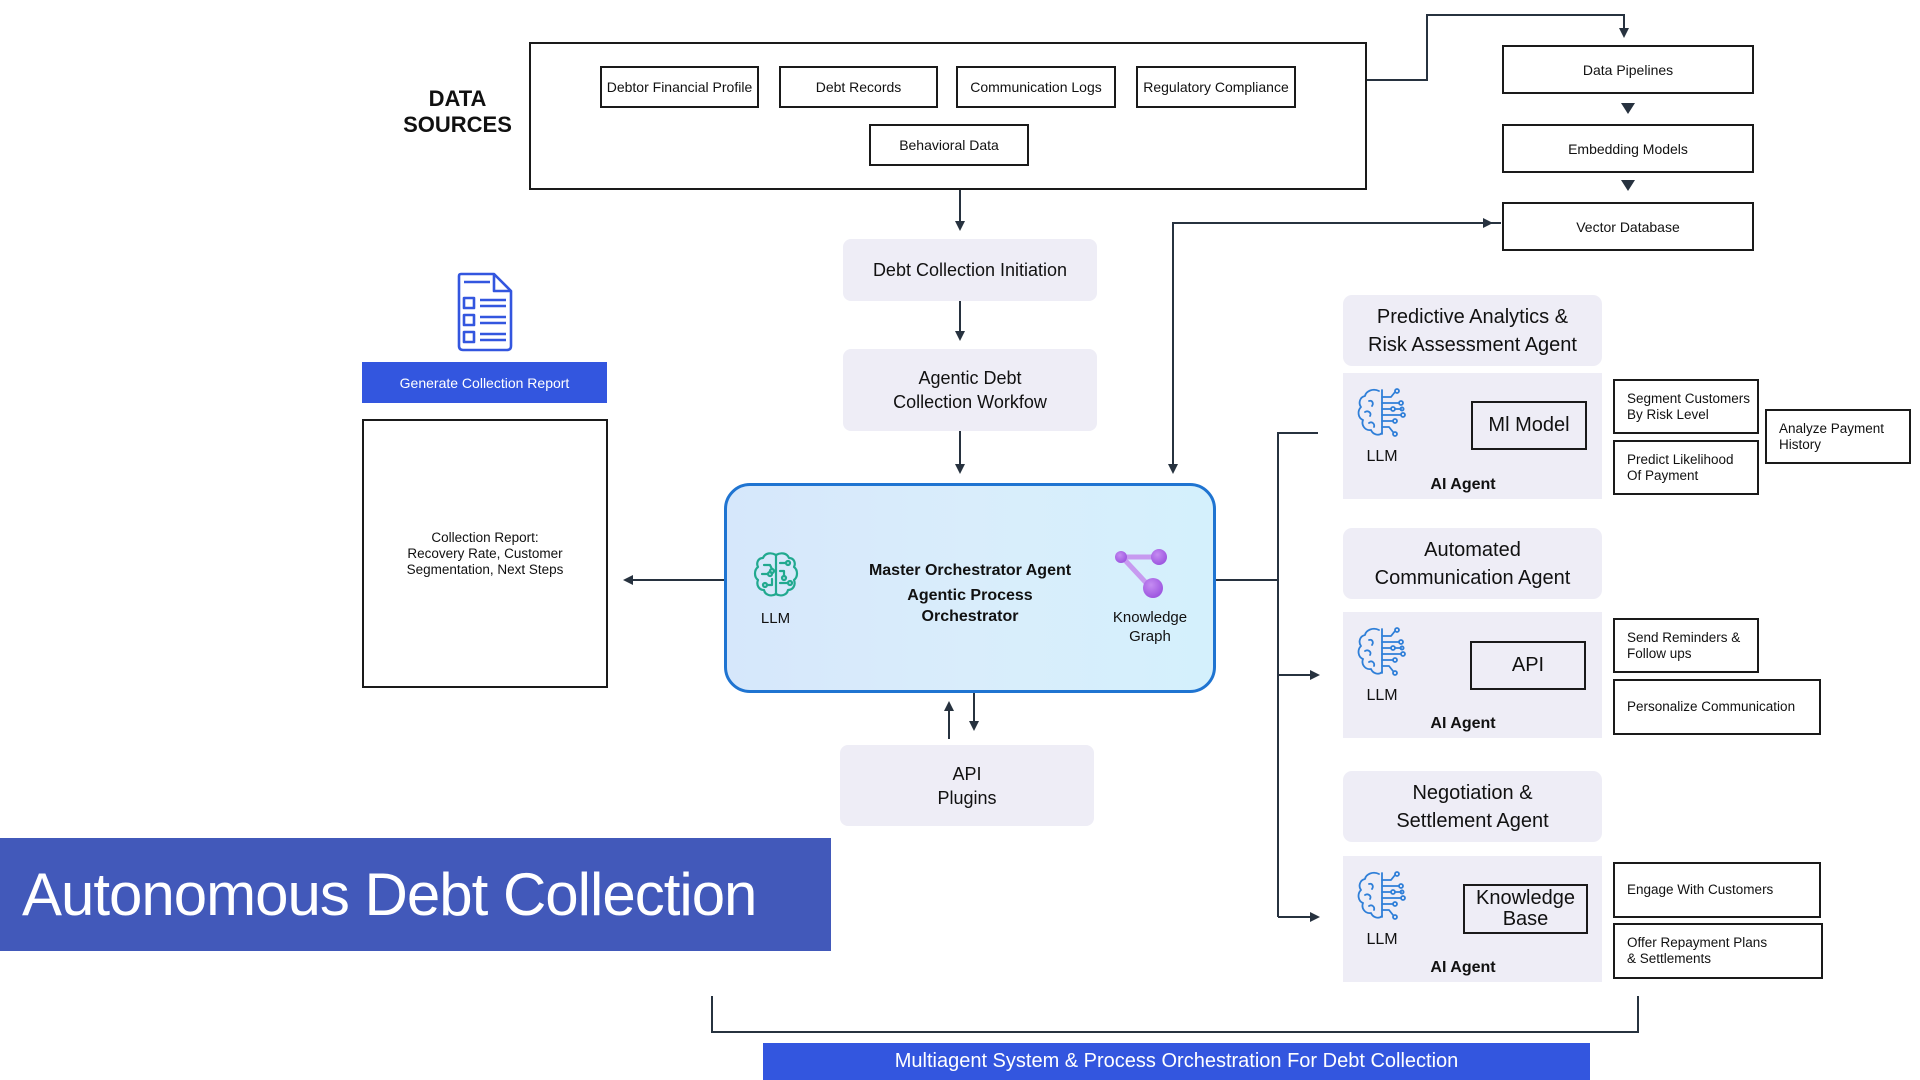  Describe the element at coordinates (858, 87) in the screenshot. I see `data-source-debt-records: Debt Records` at that location.